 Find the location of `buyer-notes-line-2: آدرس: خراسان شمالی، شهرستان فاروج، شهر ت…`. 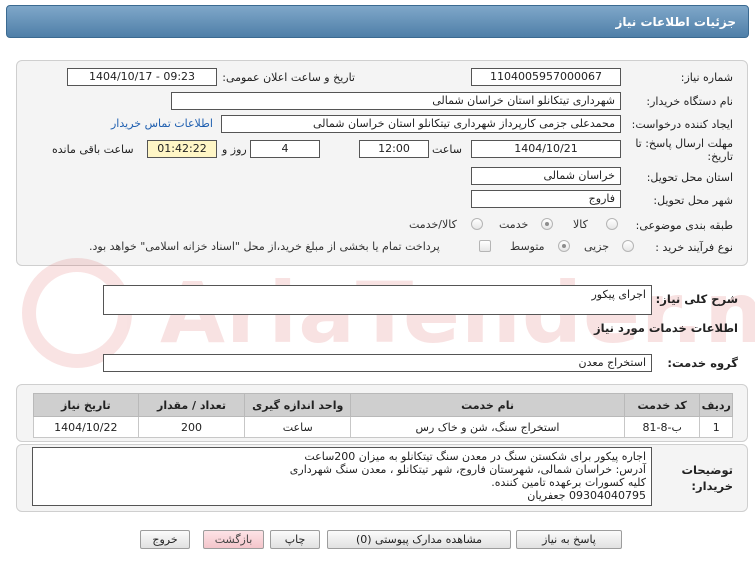

buyer-notes-line-2: آدرس: خراسان شمالی، شهرستان فاروج، شهر ت… is located at coordinates (467, 469).